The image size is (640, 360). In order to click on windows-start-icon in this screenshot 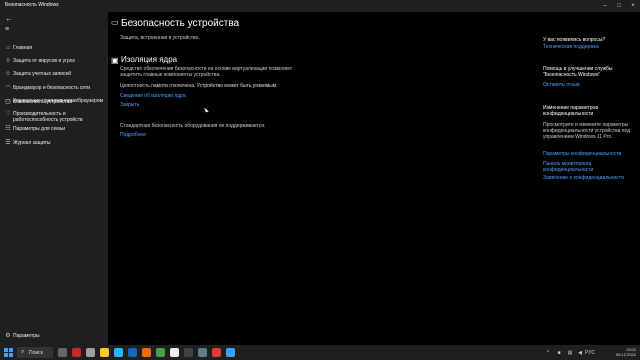, I will do `click(8, 352)`.